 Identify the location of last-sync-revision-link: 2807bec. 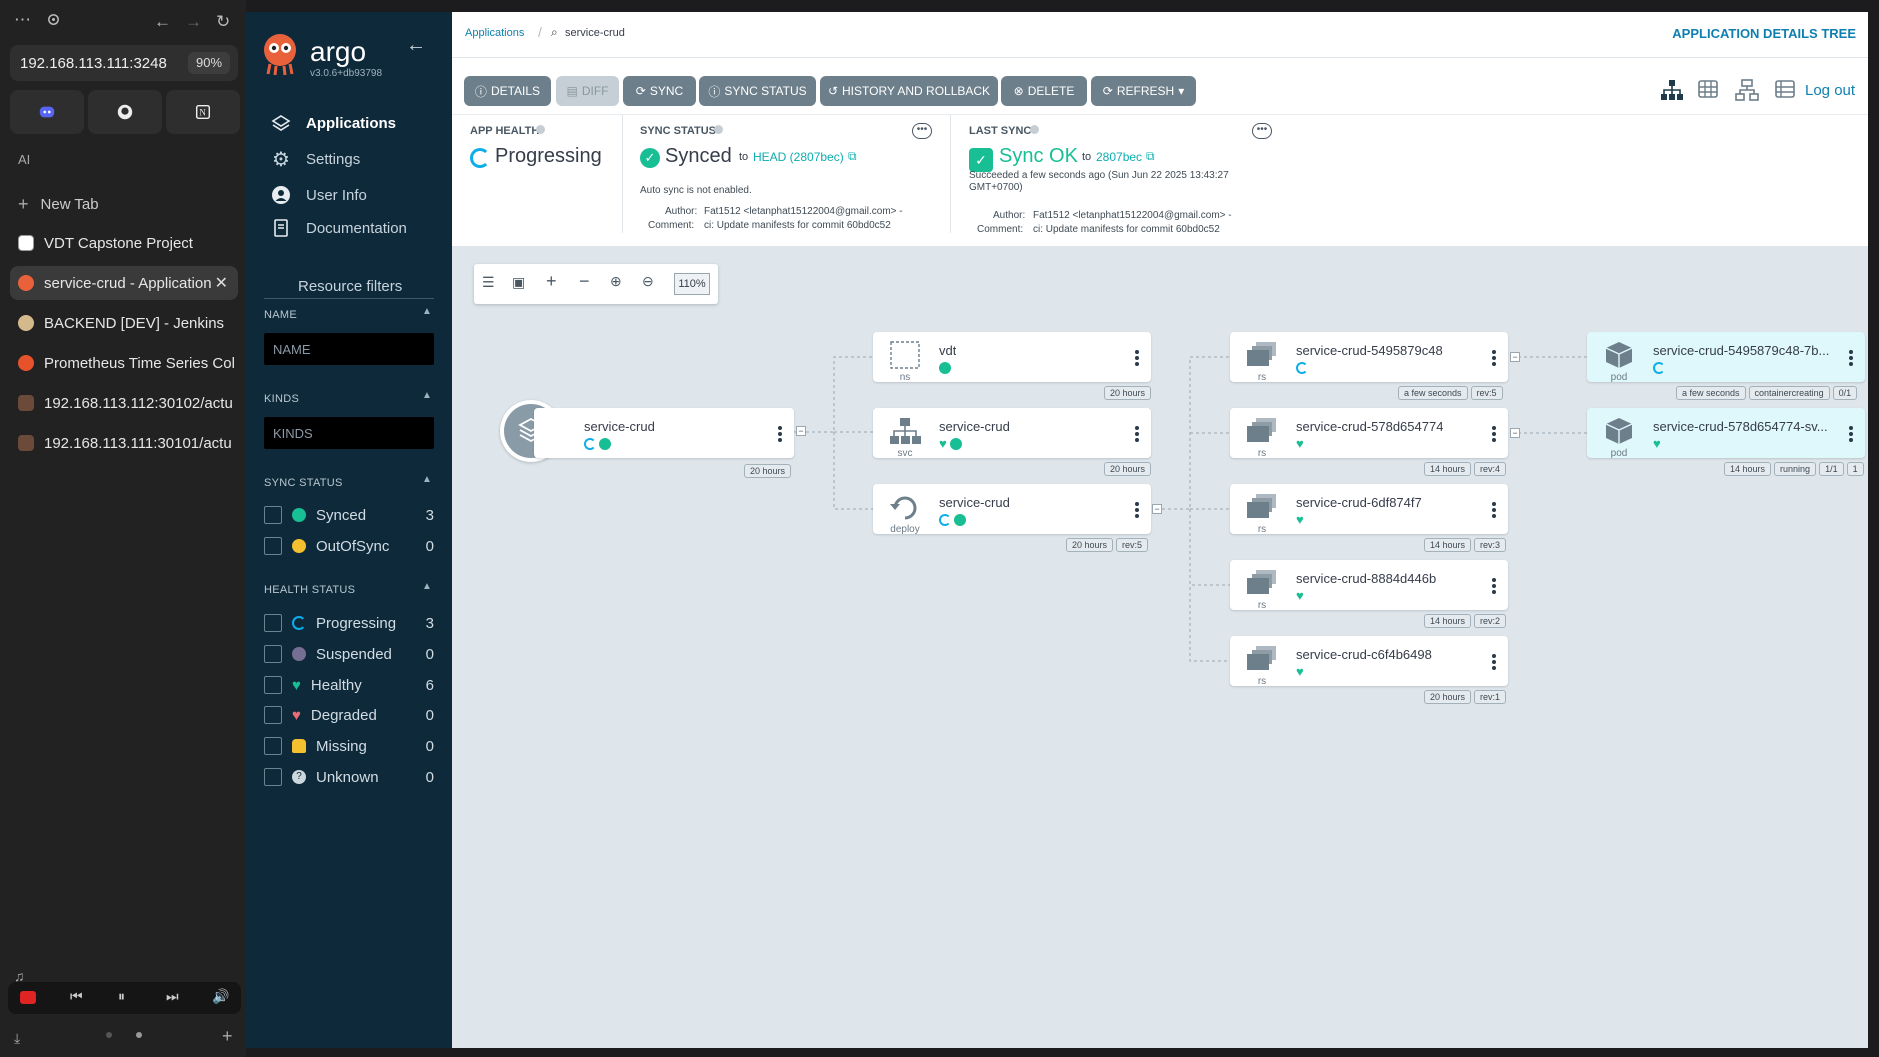
(1119, 157).